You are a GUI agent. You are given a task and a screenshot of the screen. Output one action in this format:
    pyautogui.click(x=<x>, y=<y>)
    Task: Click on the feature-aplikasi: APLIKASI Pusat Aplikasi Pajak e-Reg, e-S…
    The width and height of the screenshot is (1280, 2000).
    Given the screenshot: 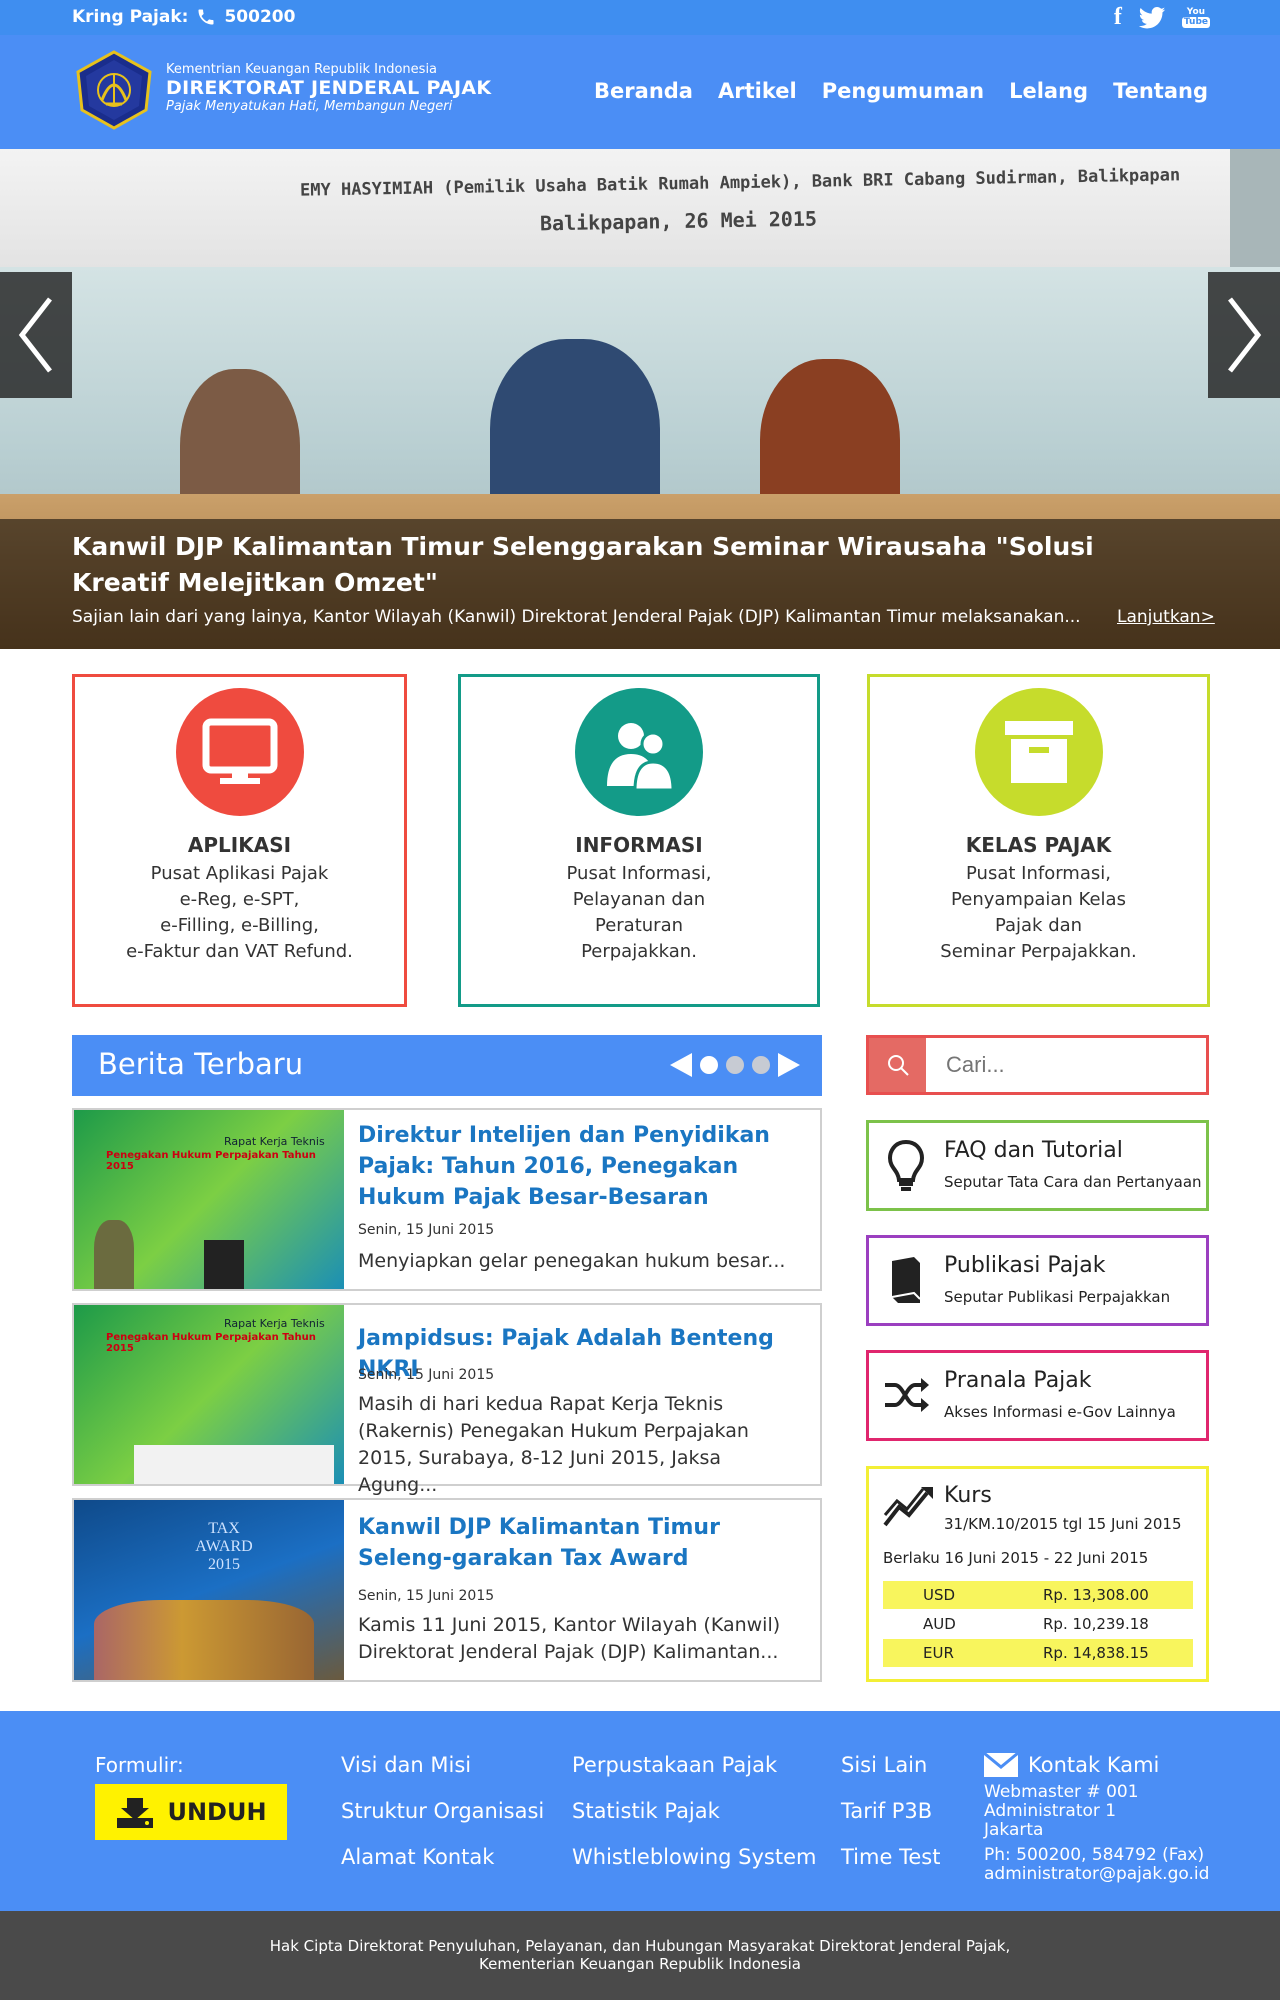 What is the action you would take?
    pyautogui.click(x=239, y=840)
    